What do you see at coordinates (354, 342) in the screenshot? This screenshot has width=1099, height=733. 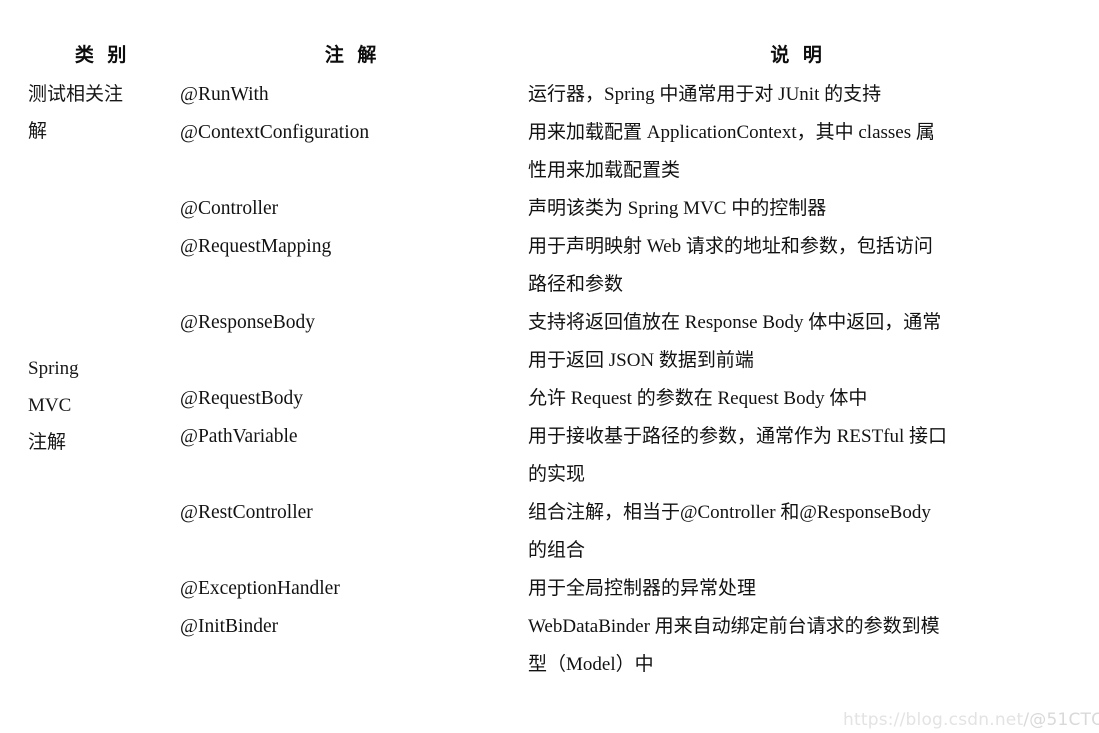 I see `annotation-cell: @ResponseBody` at bounding box center [354, 342].